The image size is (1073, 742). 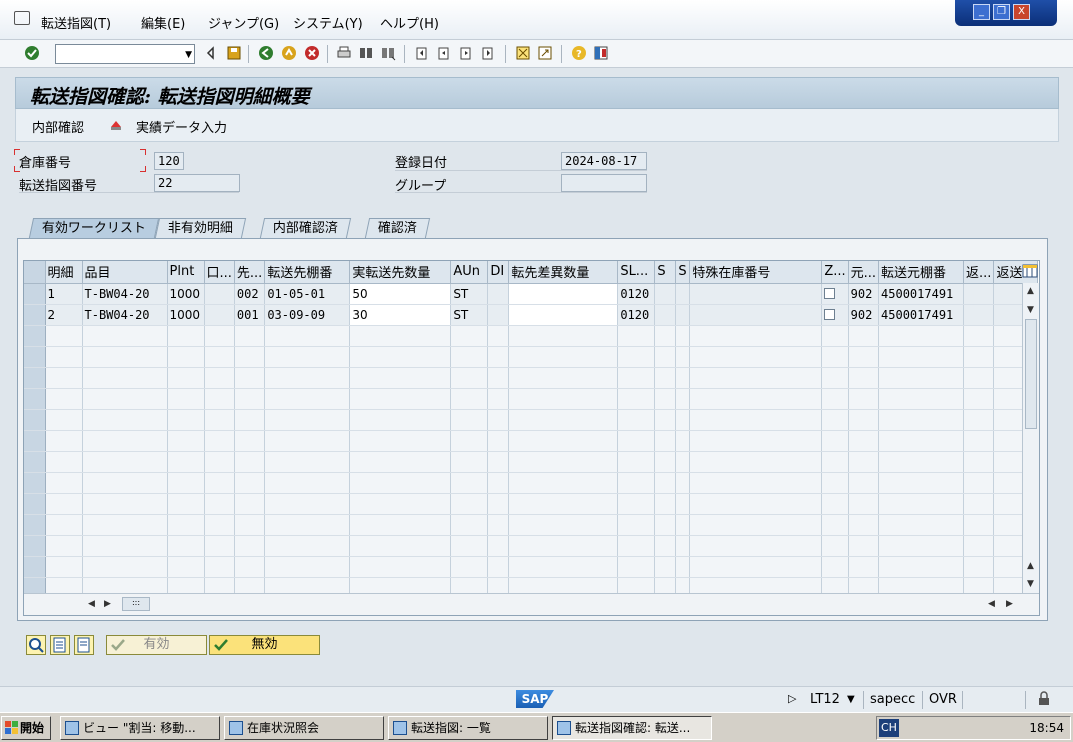 I want to click on find-next-icon, so click(x=388, y=53).